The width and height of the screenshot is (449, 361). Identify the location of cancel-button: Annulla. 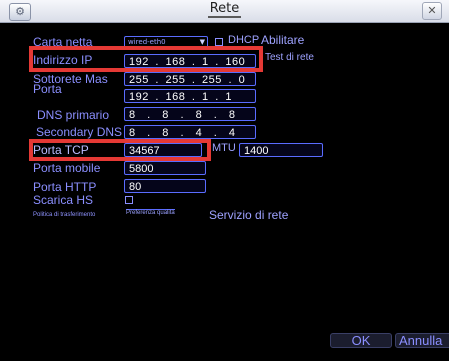
(422, 340).